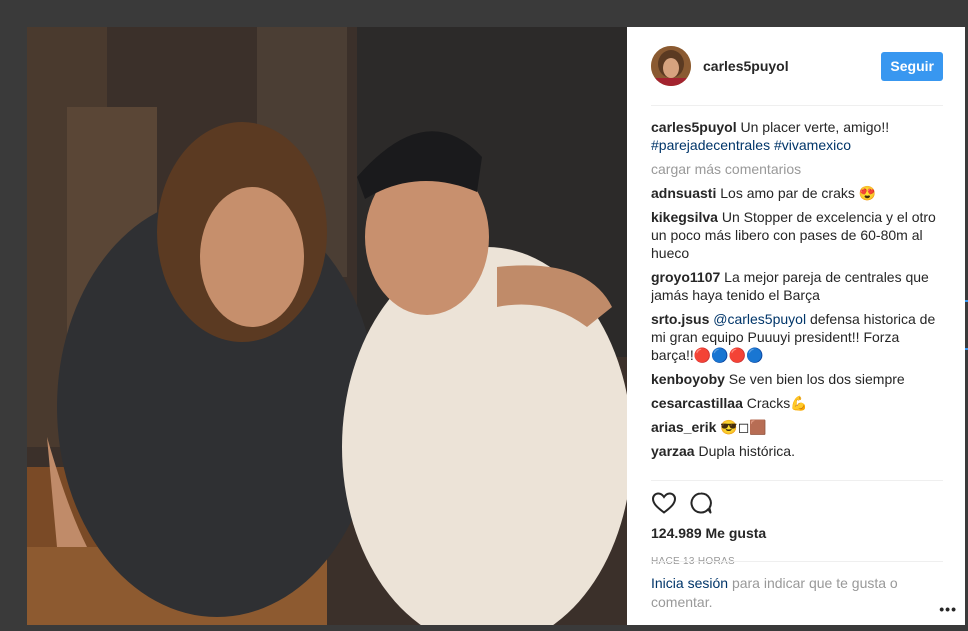 This screenshot has height=631, width=968. What do you see at coordinates (697, 403) in the screenshot?
I see `comment-username: cesarcastillaa` at bounding box center [697, 403].